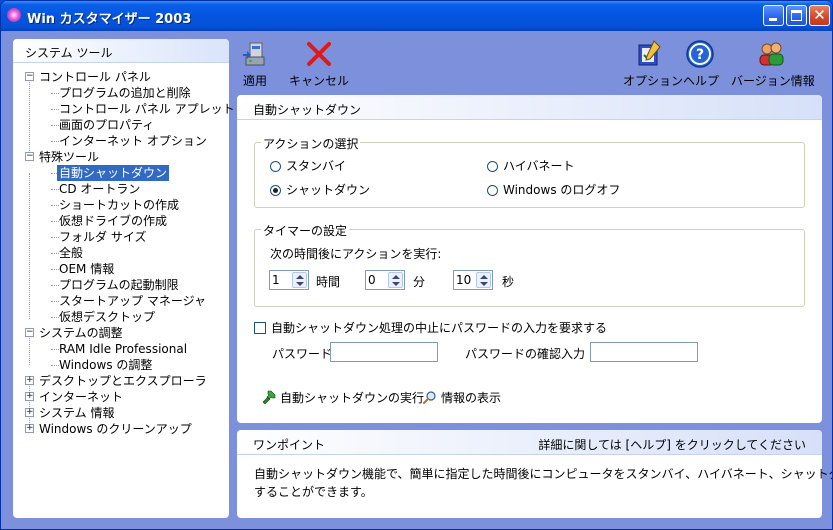  What do you see at coordinates (124, 109) in the screenshot?
I see `tree-item-control-panel-applets: コントロール パネル アプレット` at bounding box center [124, 109].